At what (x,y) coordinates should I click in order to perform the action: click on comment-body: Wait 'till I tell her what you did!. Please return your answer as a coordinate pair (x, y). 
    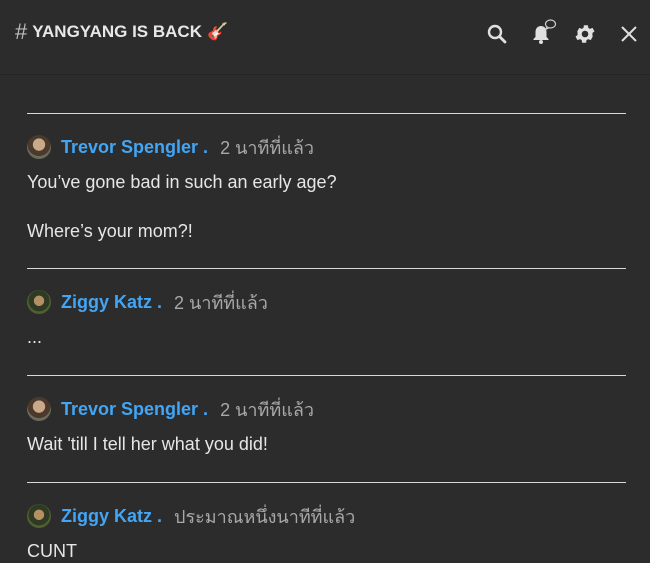
    Looking at the image, I should click on (326, 457).